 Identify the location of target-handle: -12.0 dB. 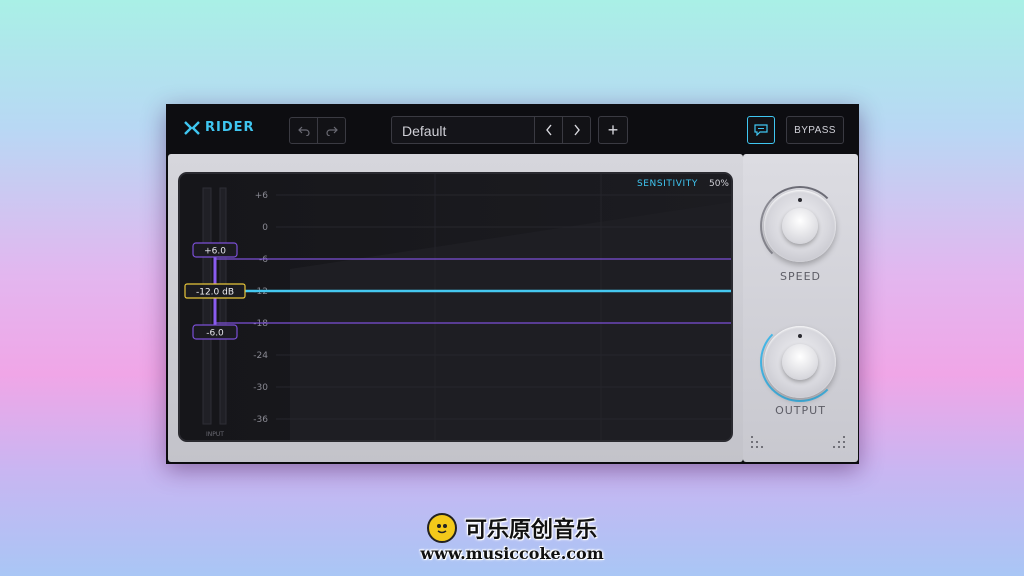
(215, 291).